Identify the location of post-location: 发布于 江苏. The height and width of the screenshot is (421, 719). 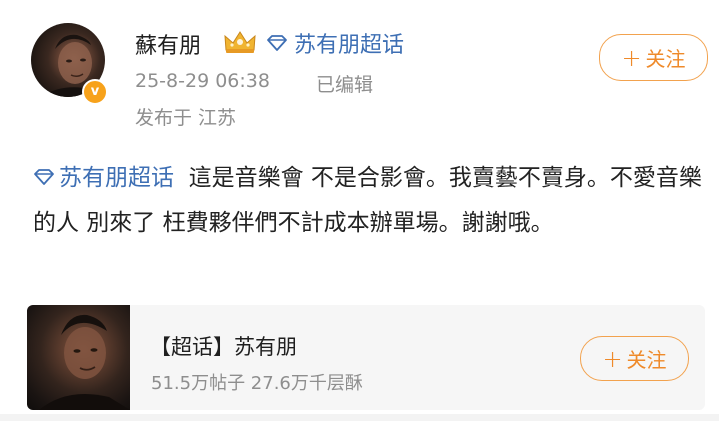
(186, 118).